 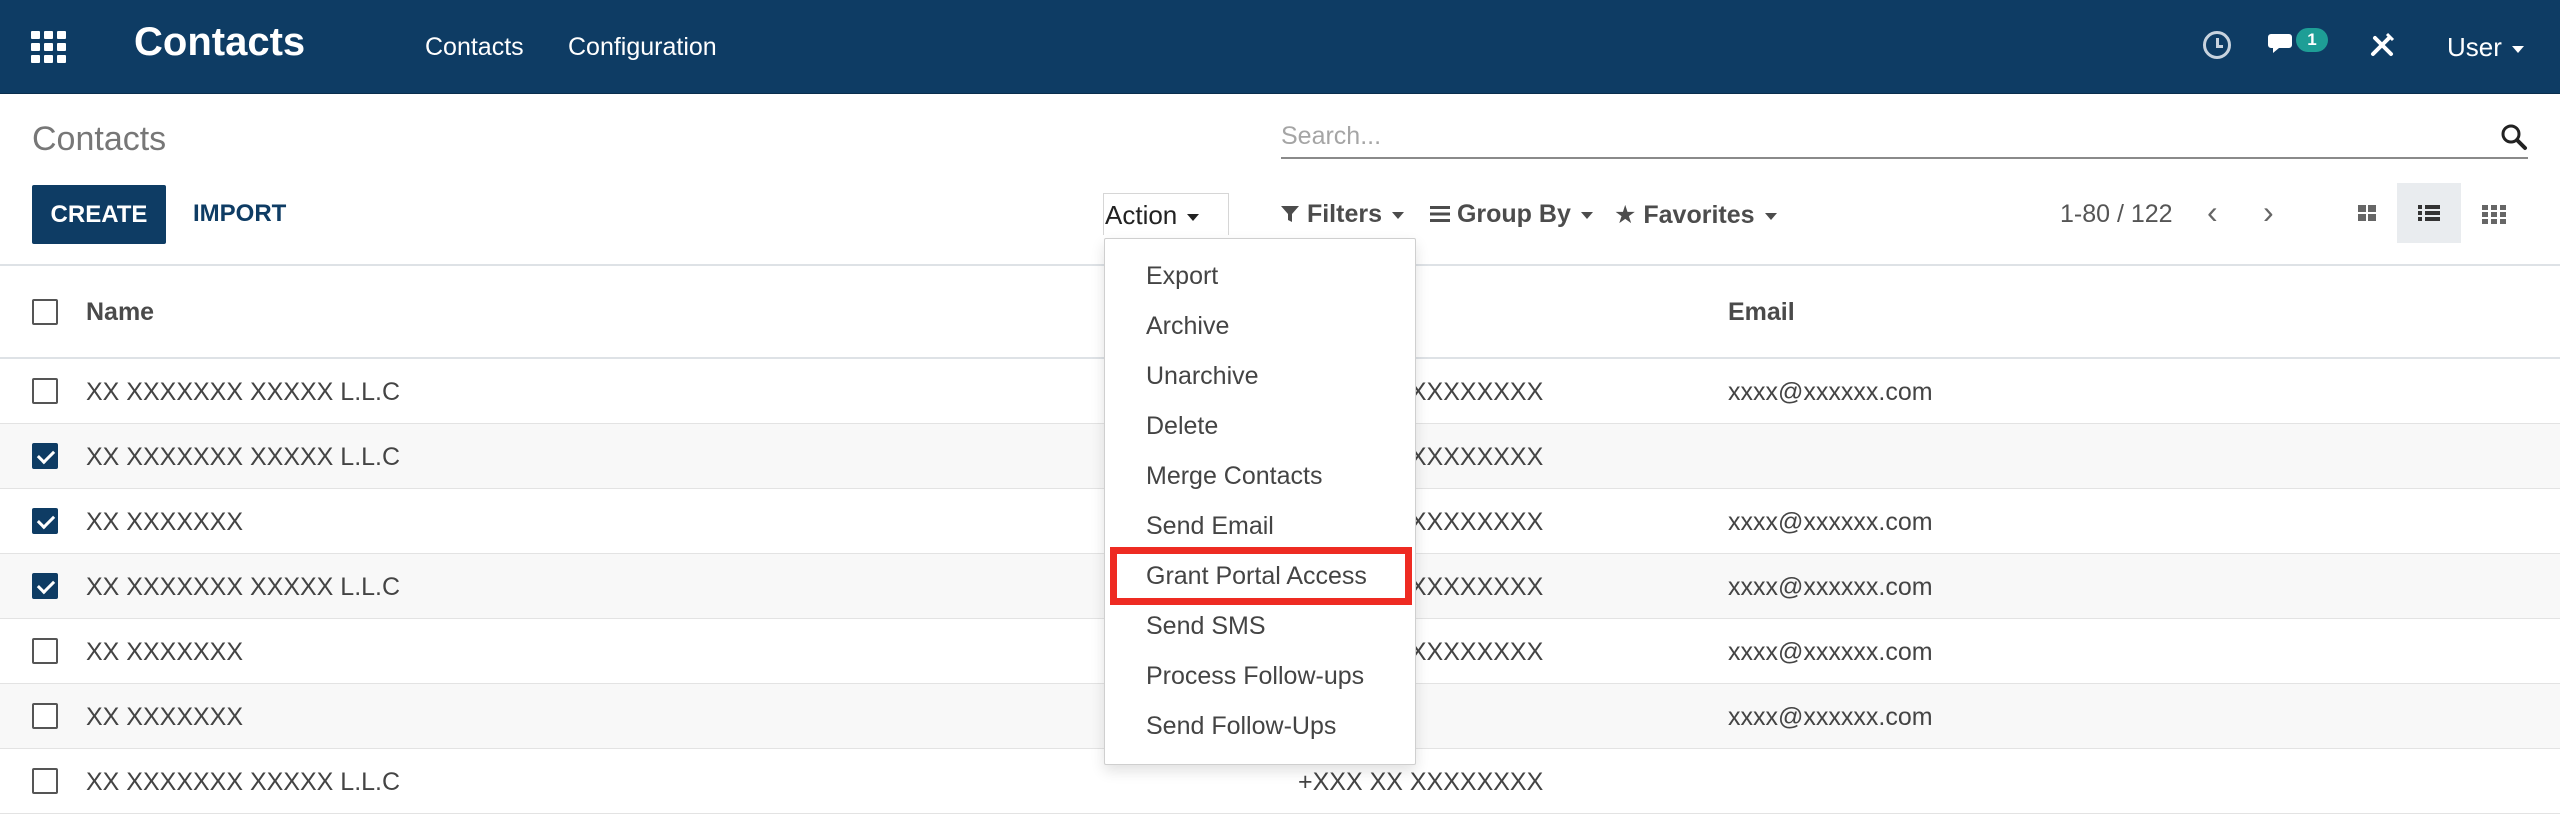 What do you see at coordinates (642, 47) in the screenshot?
I see `menu-configuration: Configuration` at bounding box center [642, 47].